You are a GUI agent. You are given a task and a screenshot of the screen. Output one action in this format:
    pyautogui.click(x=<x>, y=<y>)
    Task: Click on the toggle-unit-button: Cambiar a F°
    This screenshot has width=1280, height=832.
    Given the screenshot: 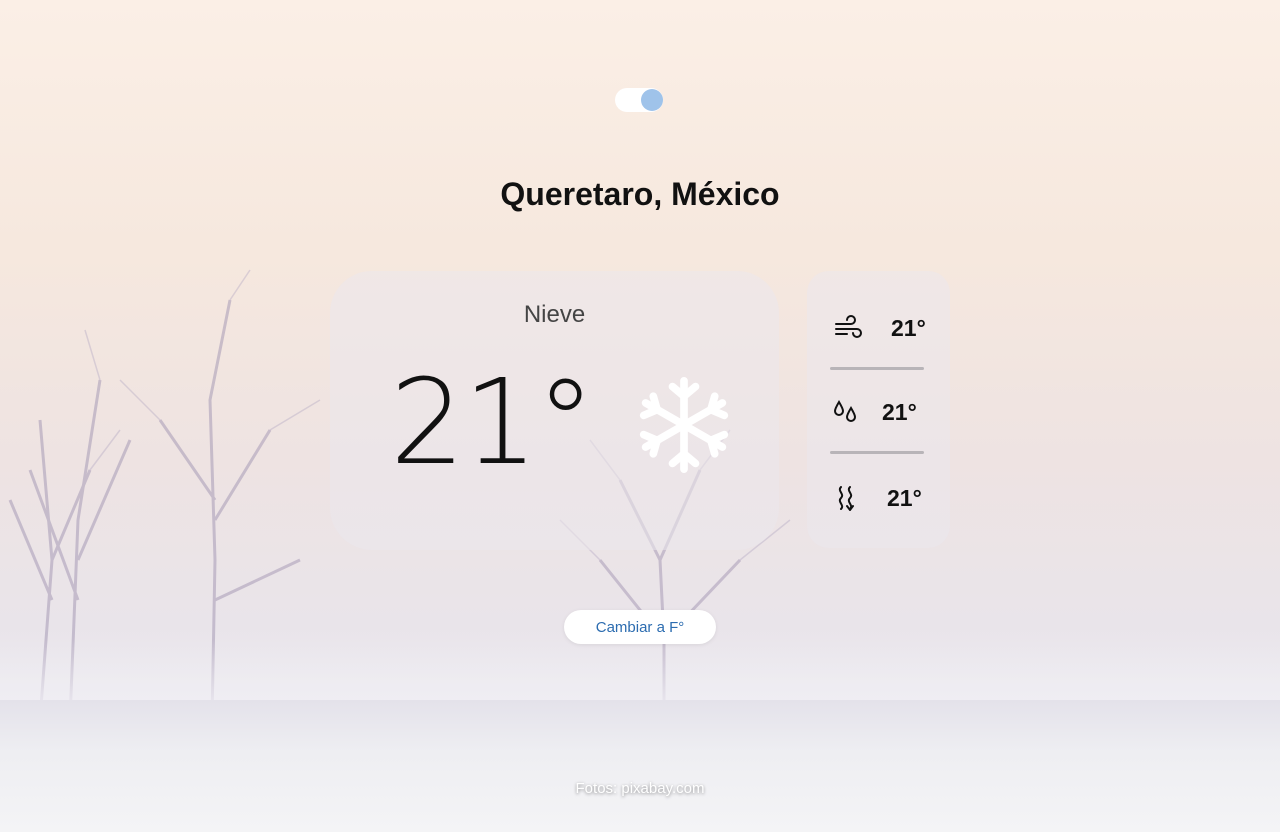 What is the action you would take?
    pyautogui.click(x=640, y=627)
    